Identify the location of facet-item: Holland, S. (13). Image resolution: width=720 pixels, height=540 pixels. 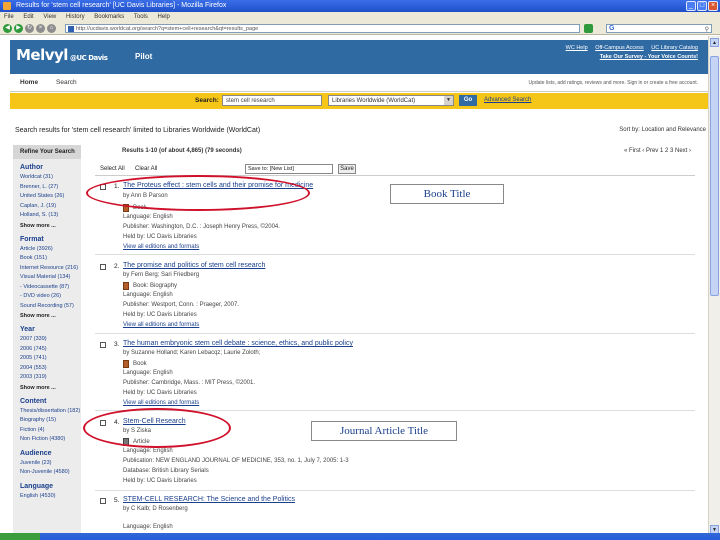
(50, 216).